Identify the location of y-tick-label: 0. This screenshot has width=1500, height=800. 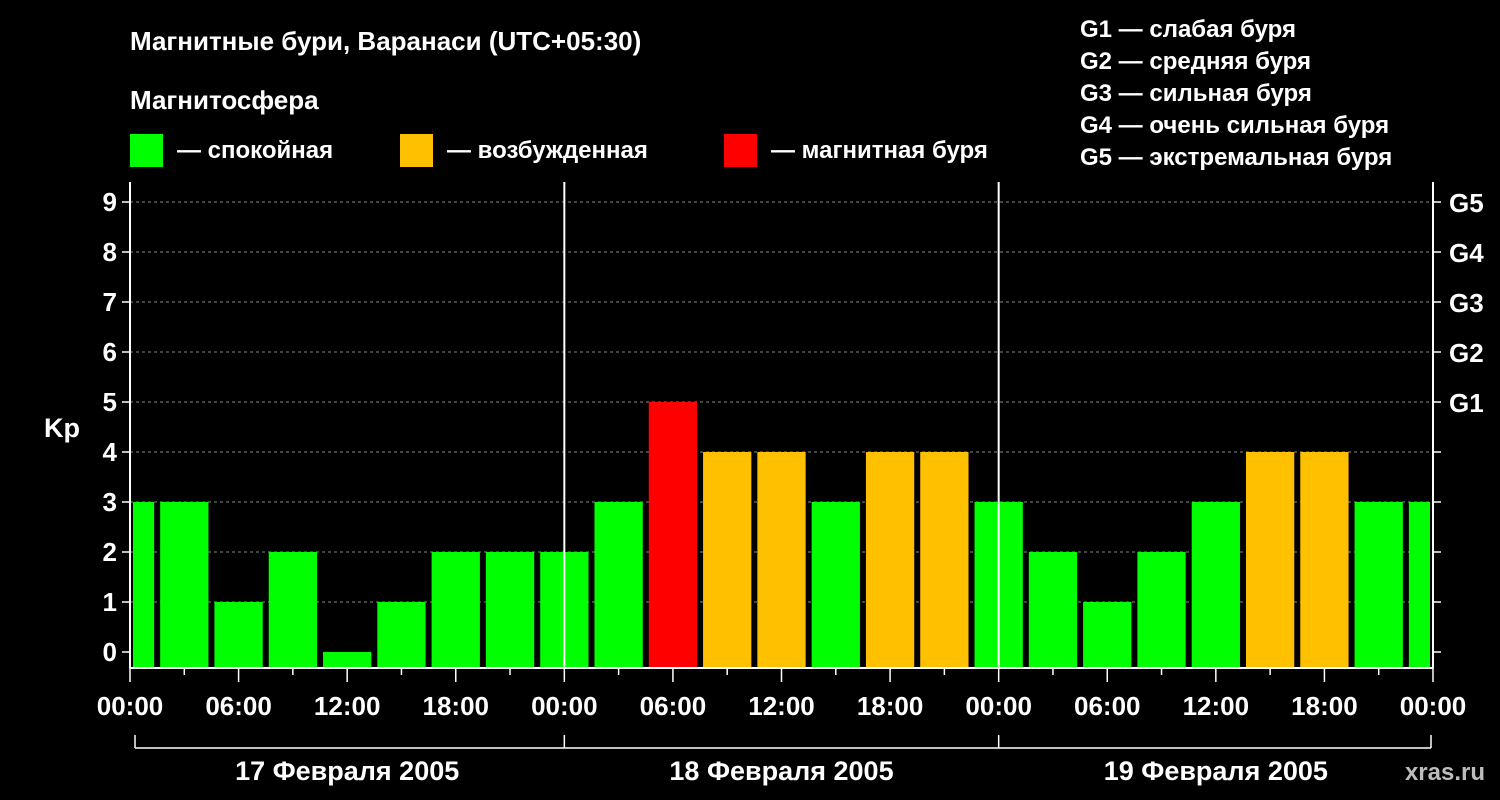
(110, 652).